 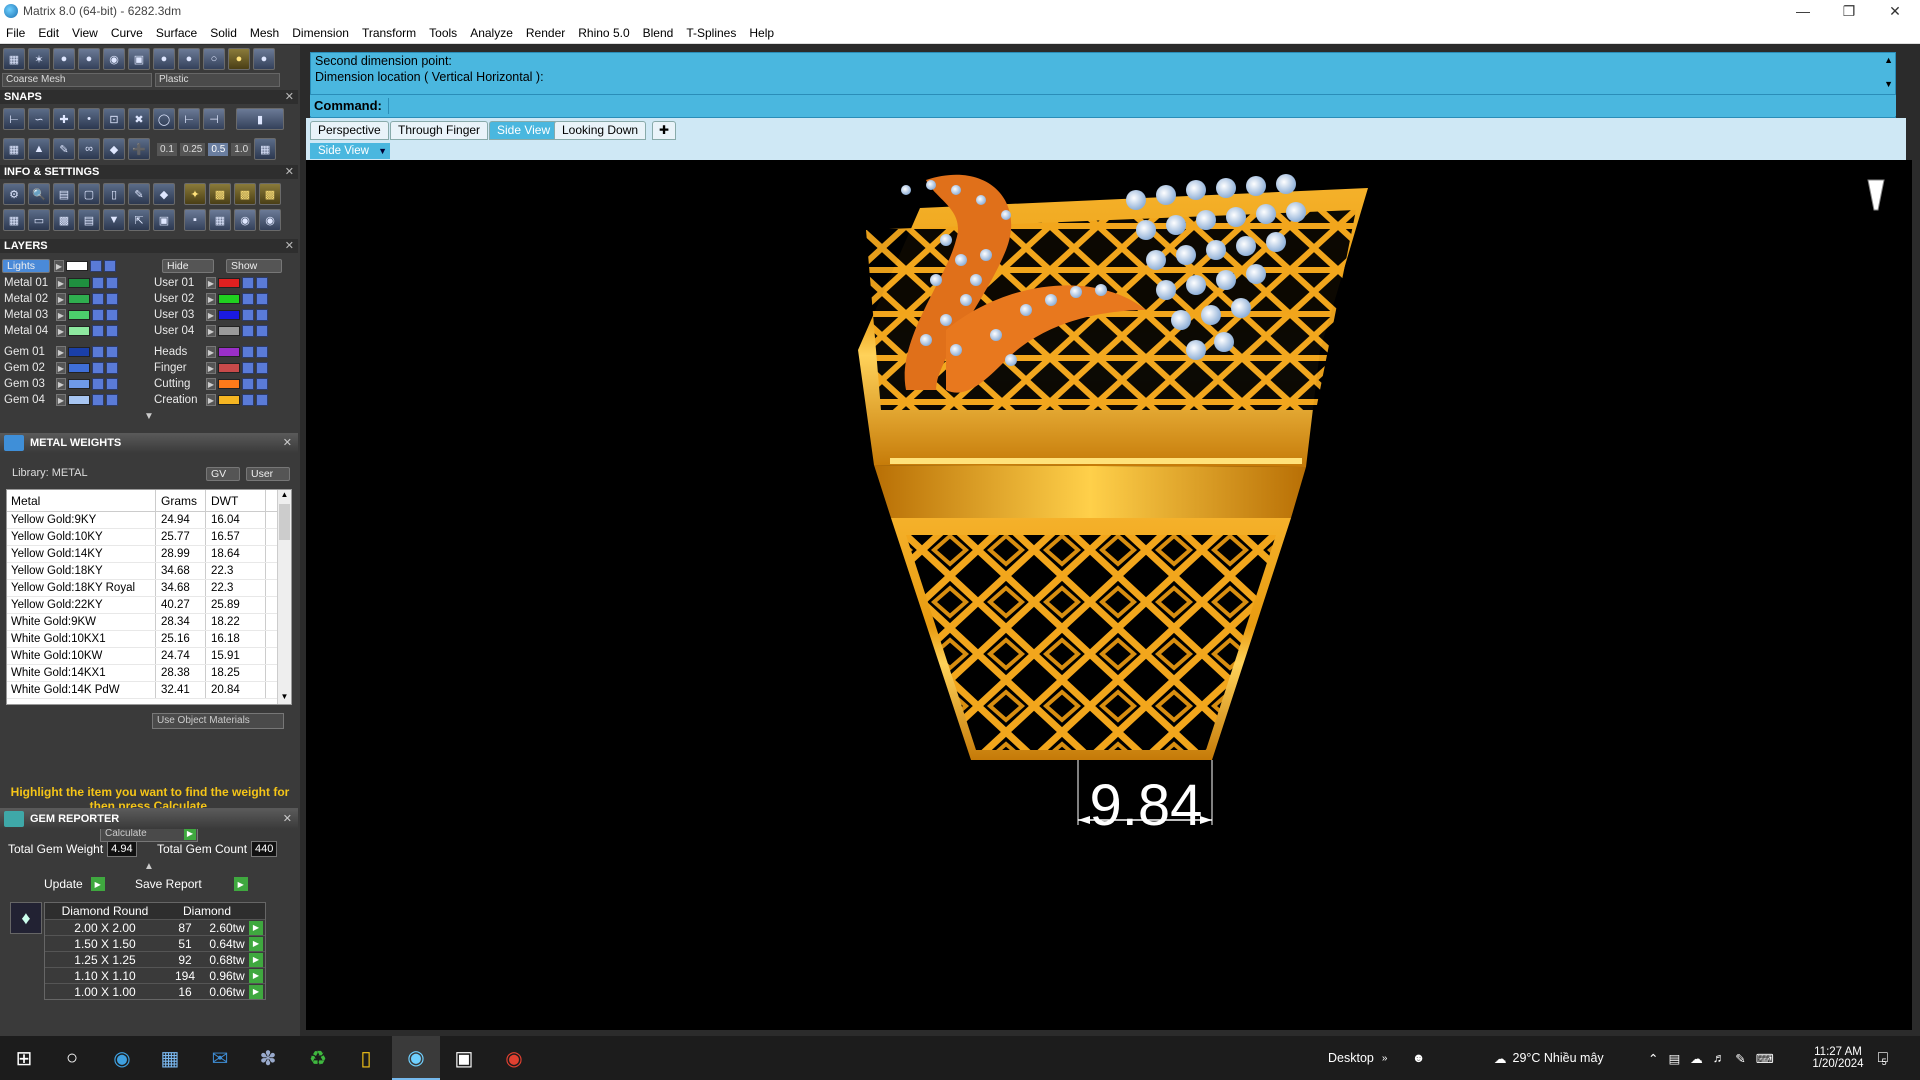 What do you see at coordinates (149, 673) in the screenshot?
I see `table-row: White Gold:14KX1 28.38 18.25` at bounding box center [149, 673].